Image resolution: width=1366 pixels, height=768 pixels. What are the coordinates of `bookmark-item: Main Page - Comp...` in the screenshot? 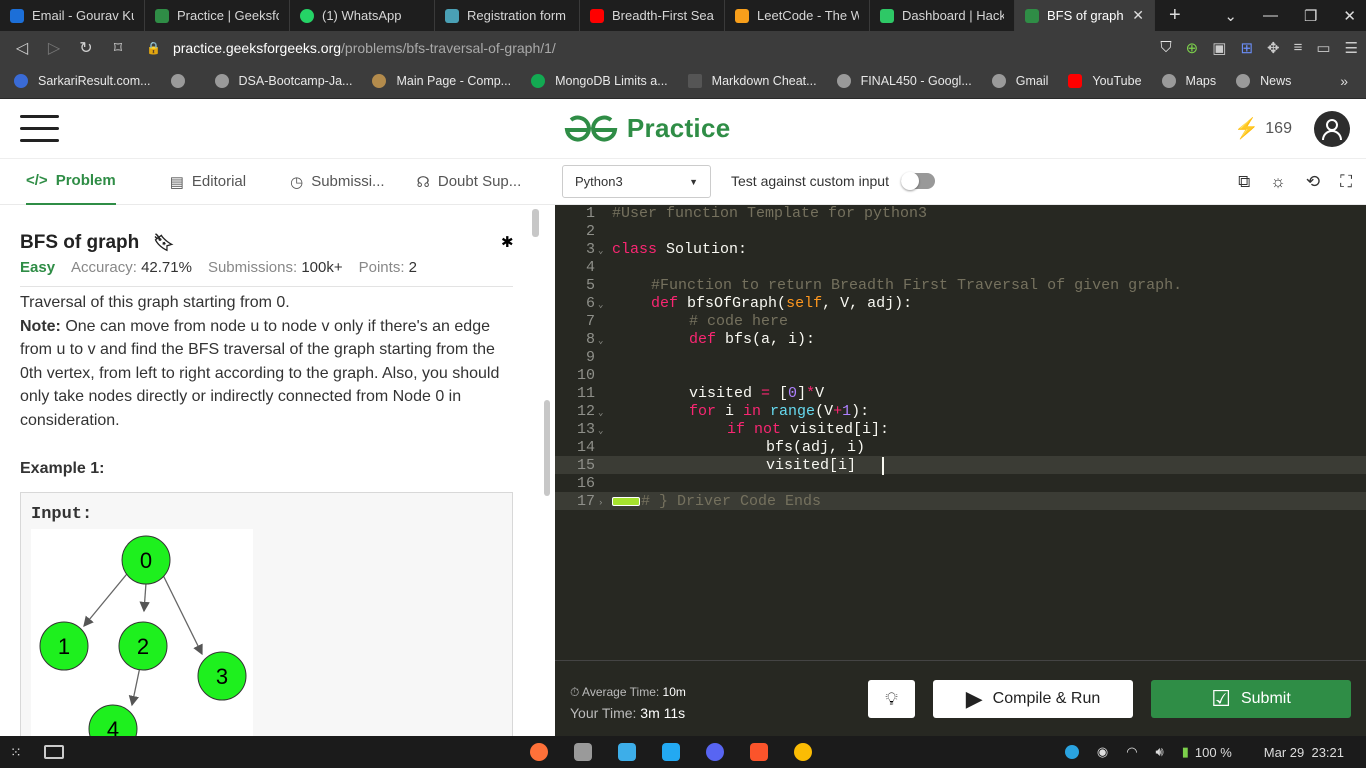 It's located at (441, 81).